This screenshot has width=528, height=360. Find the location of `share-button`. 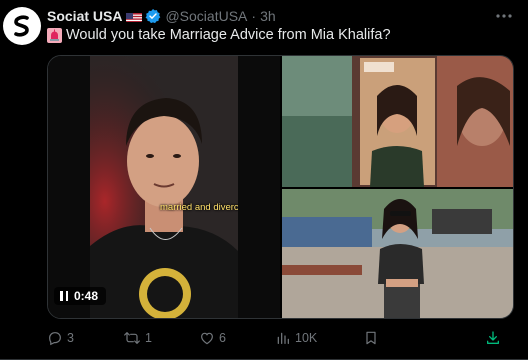

share-button is located at coordinates (495, 338).